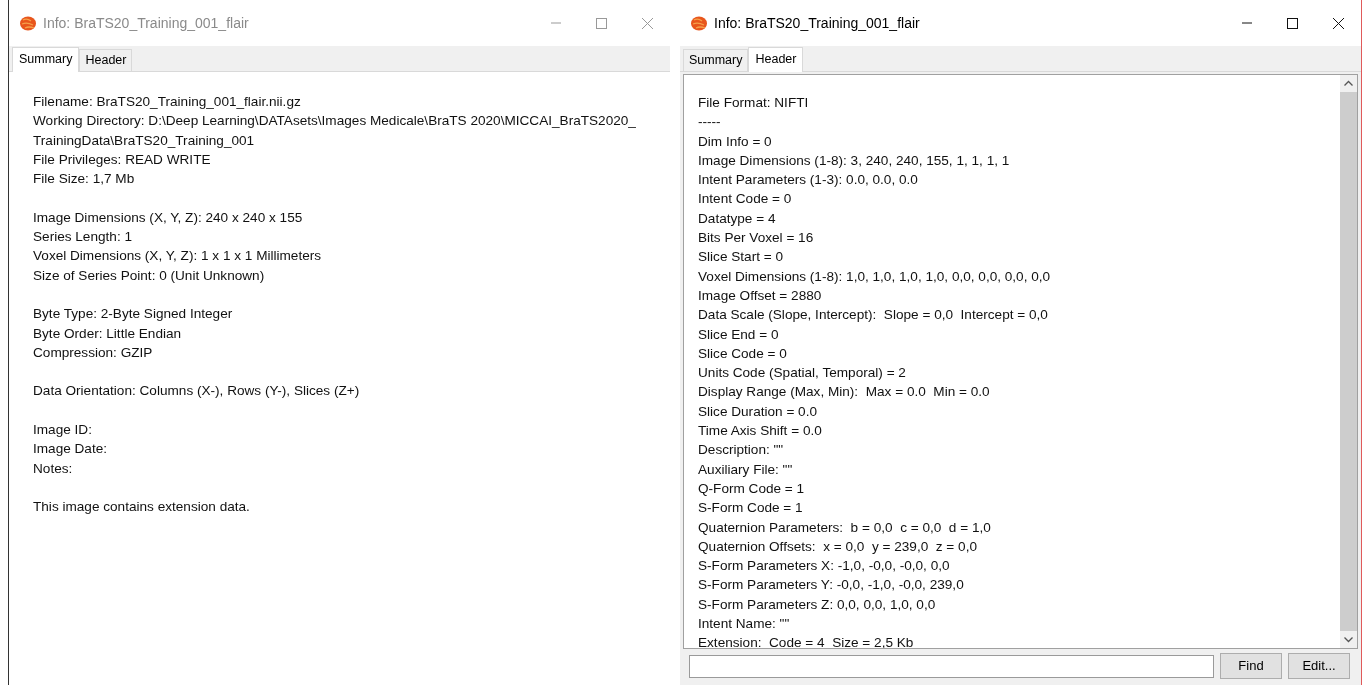 This screenshot has width=1372, height=685. What do you see at coordinates (760, 431) in the screenshot?
I see `info-line: Time Axis Shift = 0.0` at bounding box center [760, 431].